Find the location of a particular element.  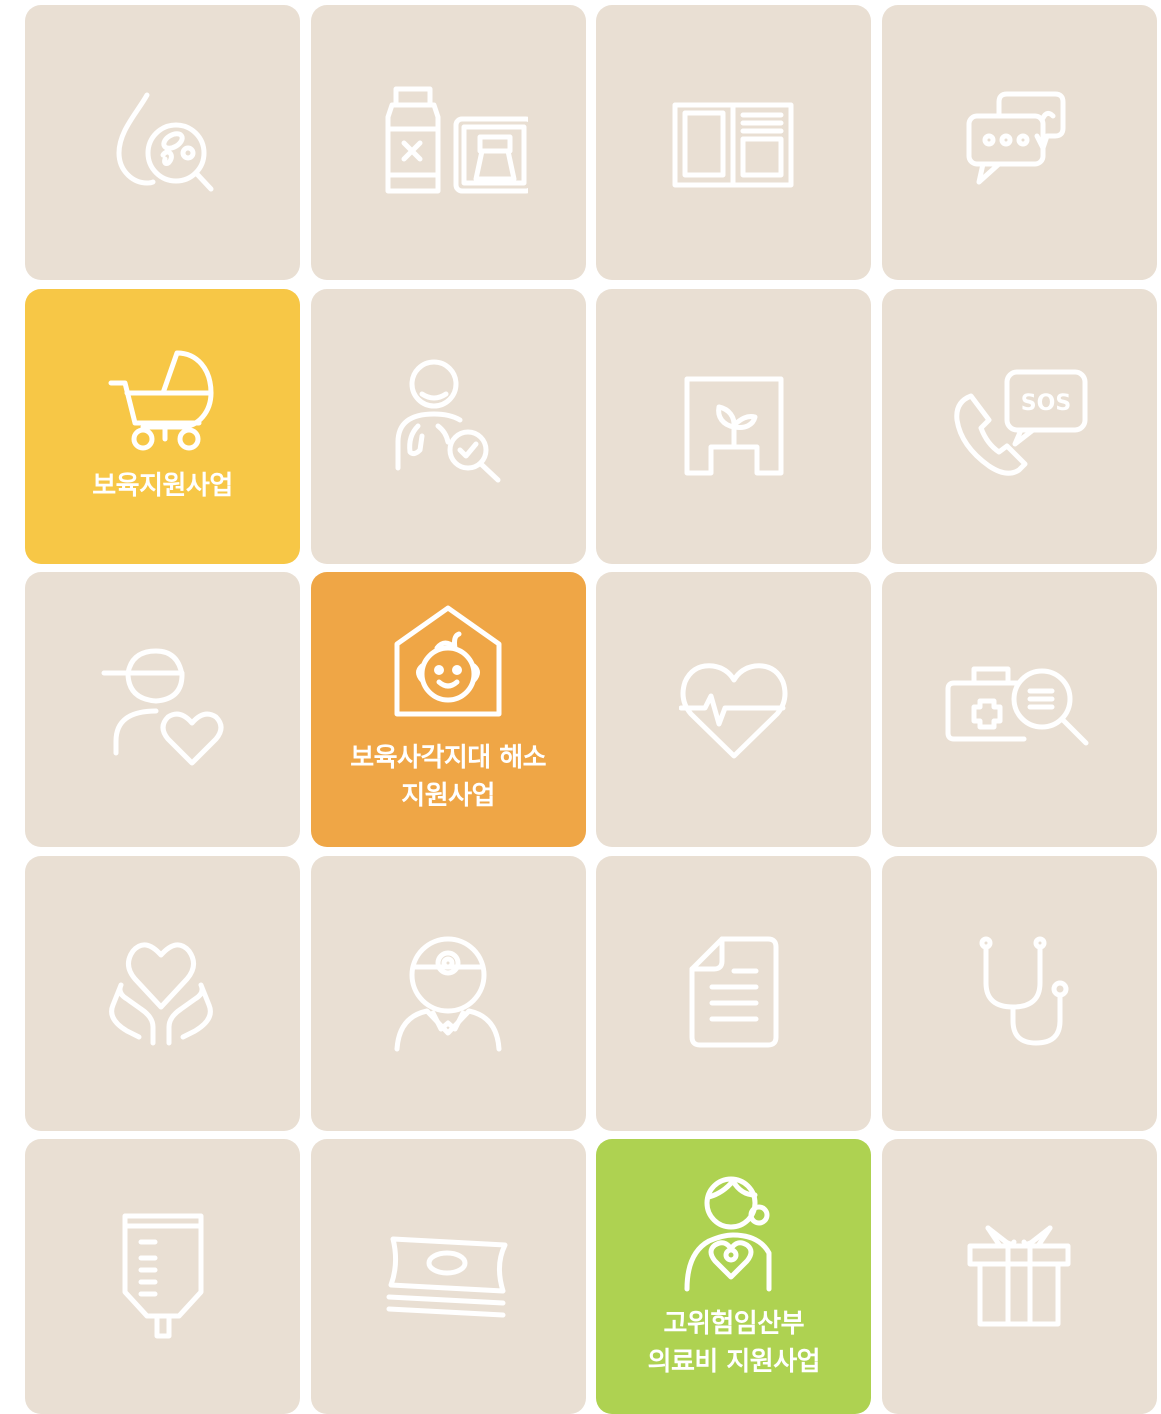

tile-documents is located at coordinates (734, 993).